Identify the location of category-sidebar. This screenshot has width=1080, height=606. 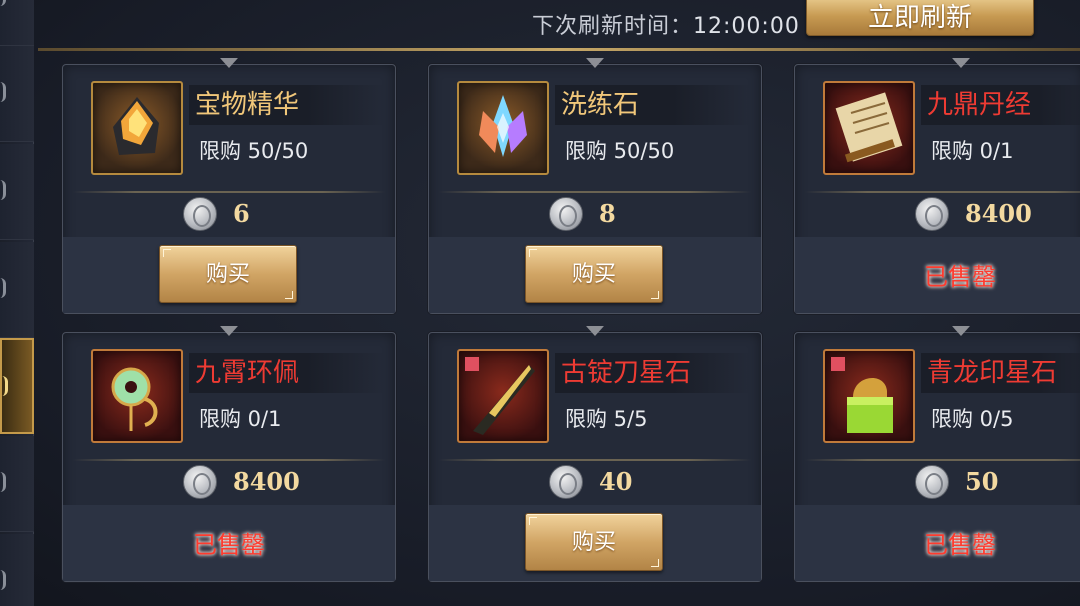
(17, 303).